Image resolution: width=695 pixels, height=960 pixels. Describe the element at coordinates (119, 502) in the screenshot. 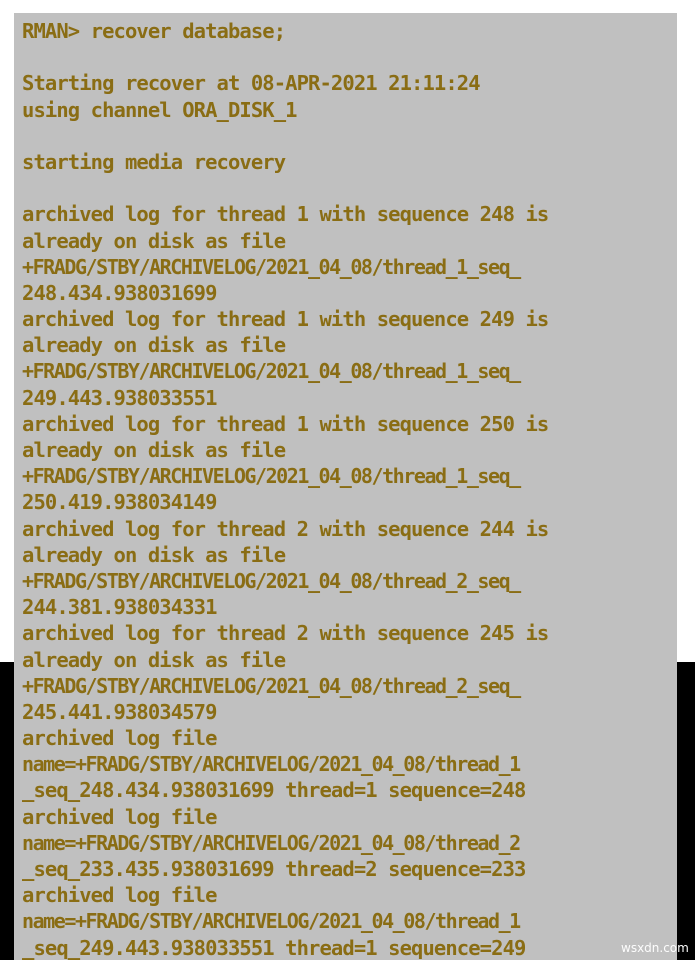

I see `terminal-line: 250.419.938034149` at that location.